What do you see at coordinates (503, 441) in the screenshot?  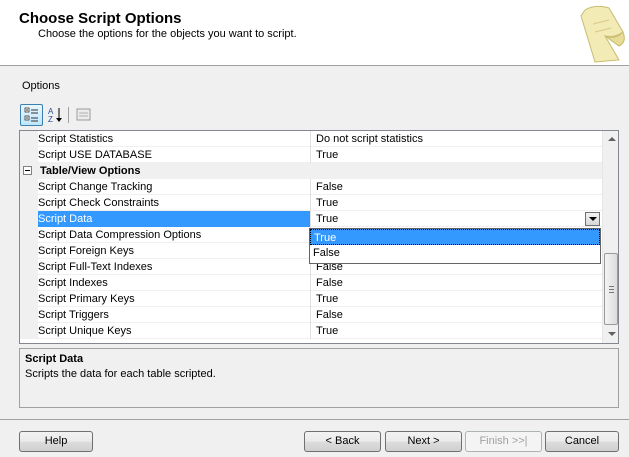 I see `finish-button: Finish >>|` at bounding box center [503, 441].